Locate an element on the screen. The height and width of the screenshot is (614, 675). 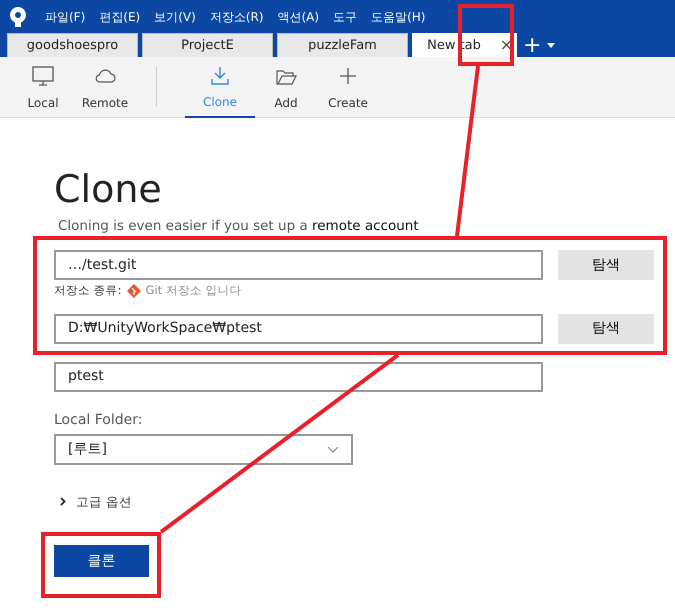
folder-dropdown: [루트] is located at coordinates (203, 449).